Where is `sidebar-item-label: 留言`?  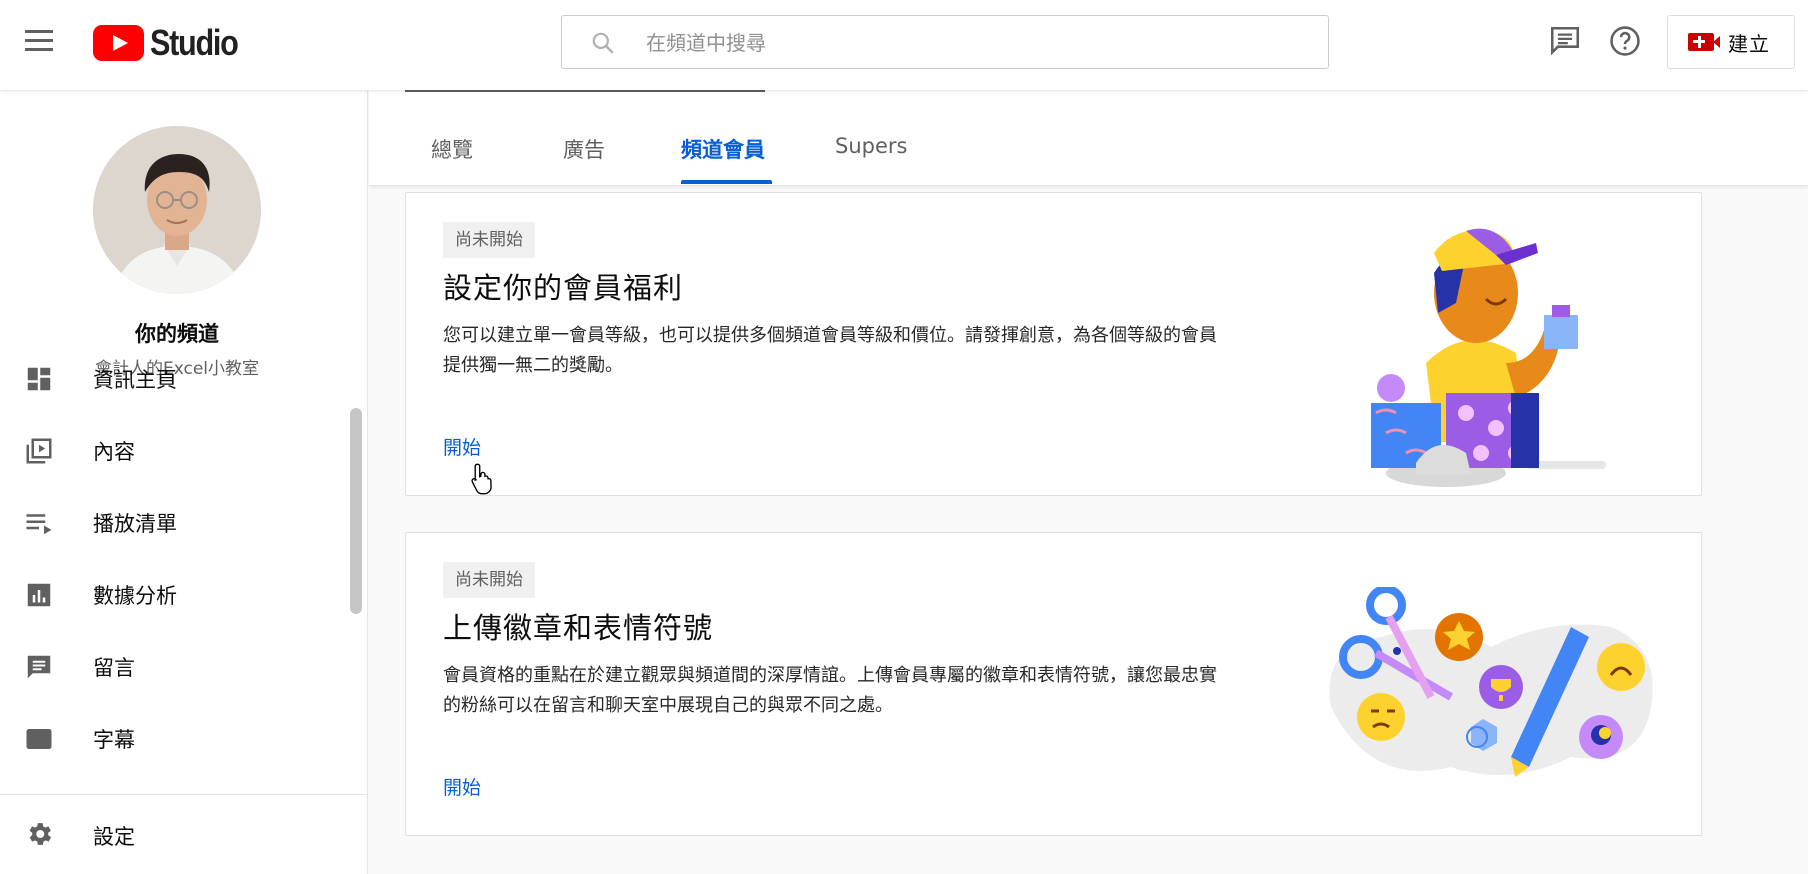
sidebar-item-label: 留言 is located at coordinates (114, 668).